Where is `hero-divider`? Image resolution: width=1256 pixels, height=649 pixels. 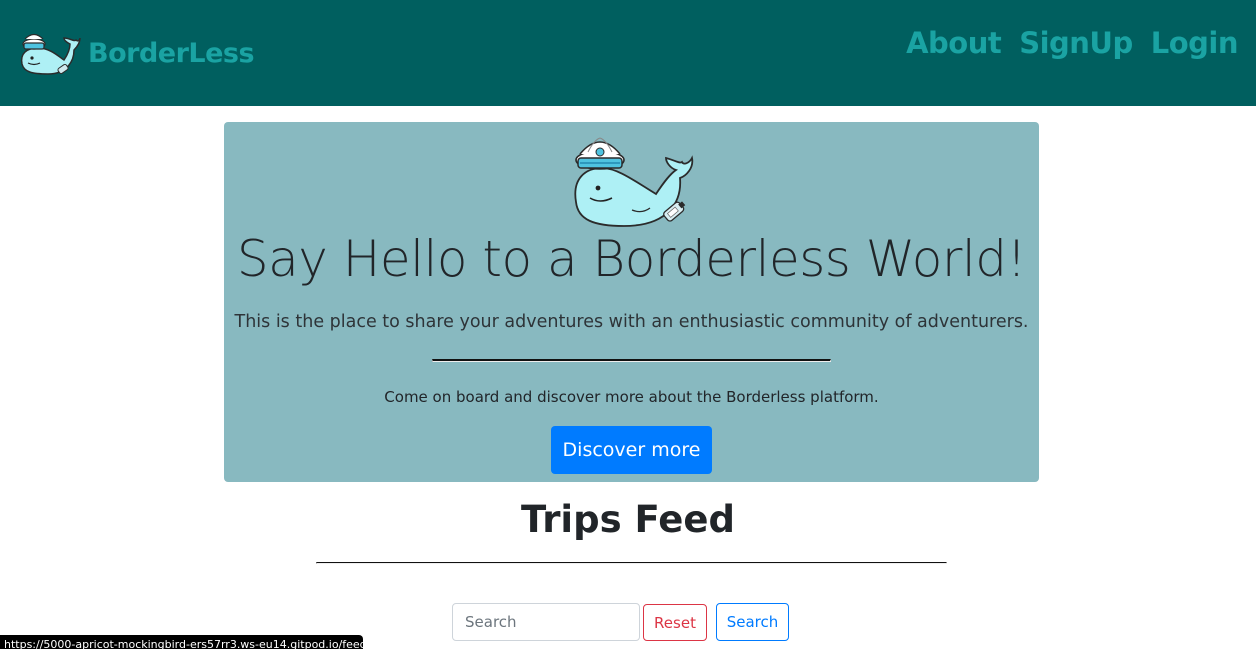
hero-divider is located at coordinates (631, 360).